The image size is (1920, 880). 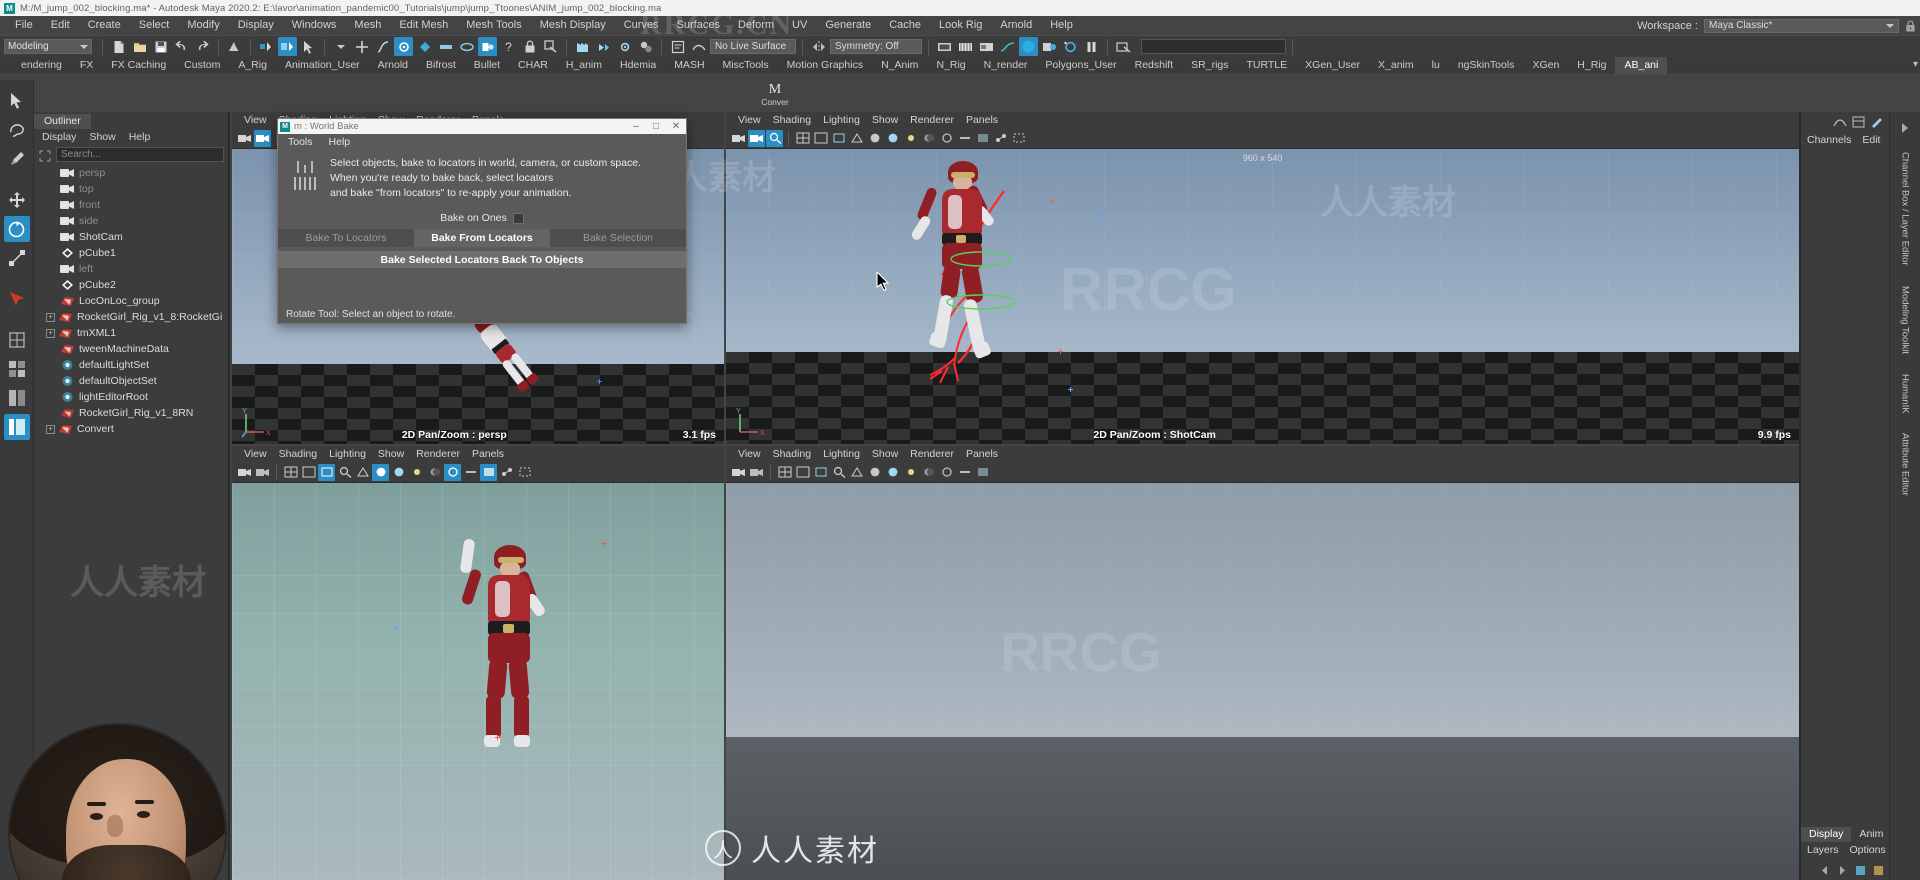 What do you see at coordinates (892, 472) in the screenshot?
I see `textured-icon` at bounding box center [892, 472].